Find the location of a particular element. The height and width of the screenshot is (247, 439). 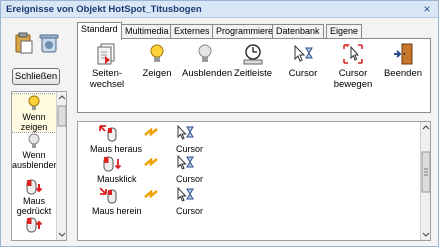

event-label: Wenn zeigen is located at coordinates (34, 122).